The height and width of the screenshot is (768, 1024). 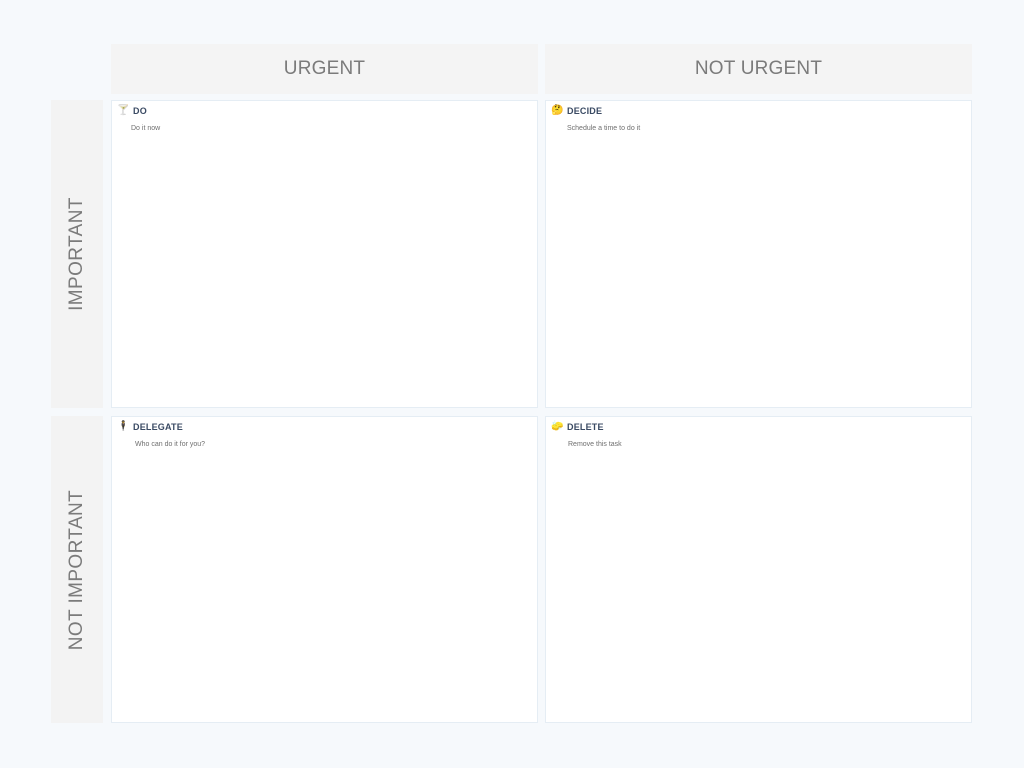 I want to click on quadrant-decide-title: 🤔 DECIDE, so click(x=576, y=111).